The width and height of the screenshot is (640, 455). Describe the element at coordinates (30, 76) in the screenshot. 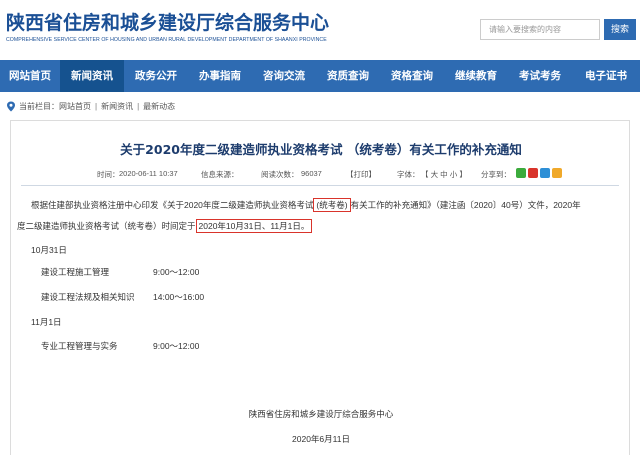

I see `nav-item-home: 网站首页` at that location.